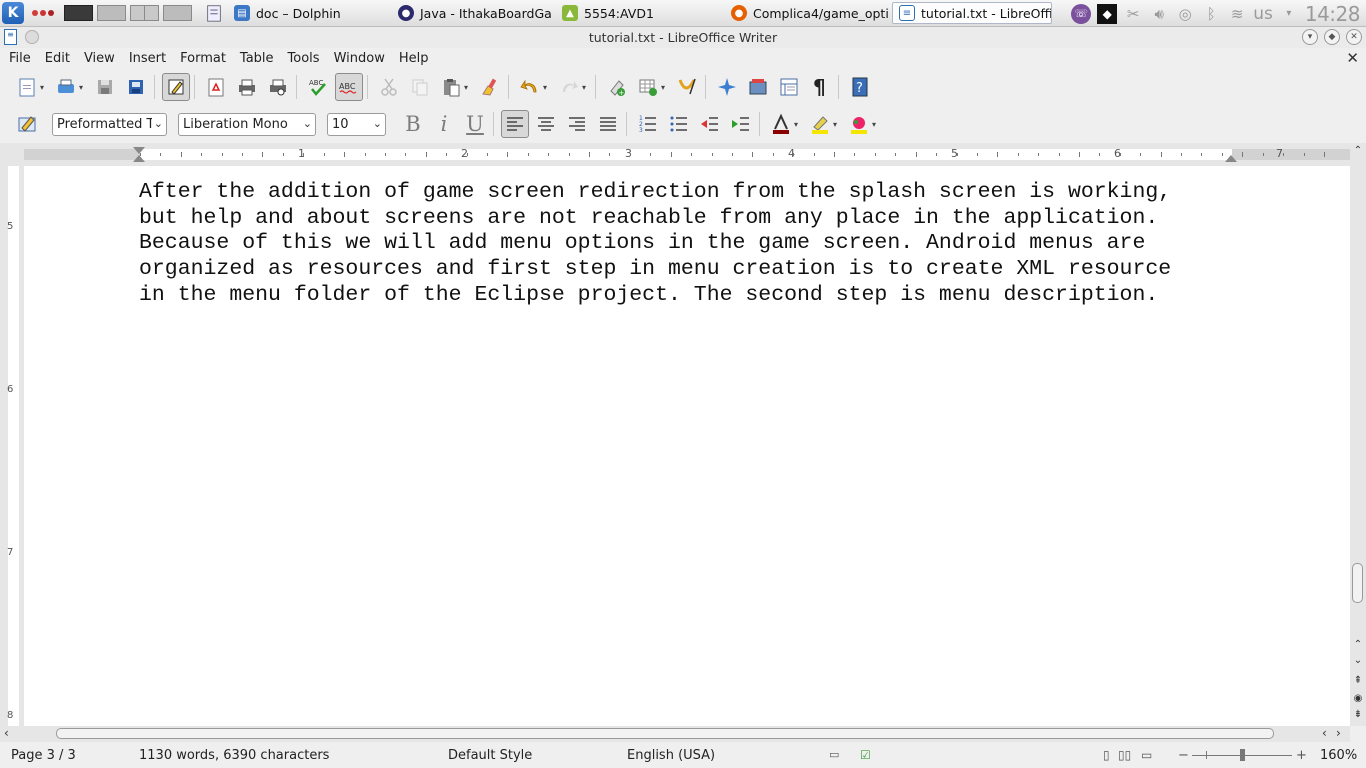 This screenshot has height=768, width=1366. What do you see at coordinates (1185, 14) in the screenshot?
I see `network-icon: ◎` at bounding box center [1185, 14].